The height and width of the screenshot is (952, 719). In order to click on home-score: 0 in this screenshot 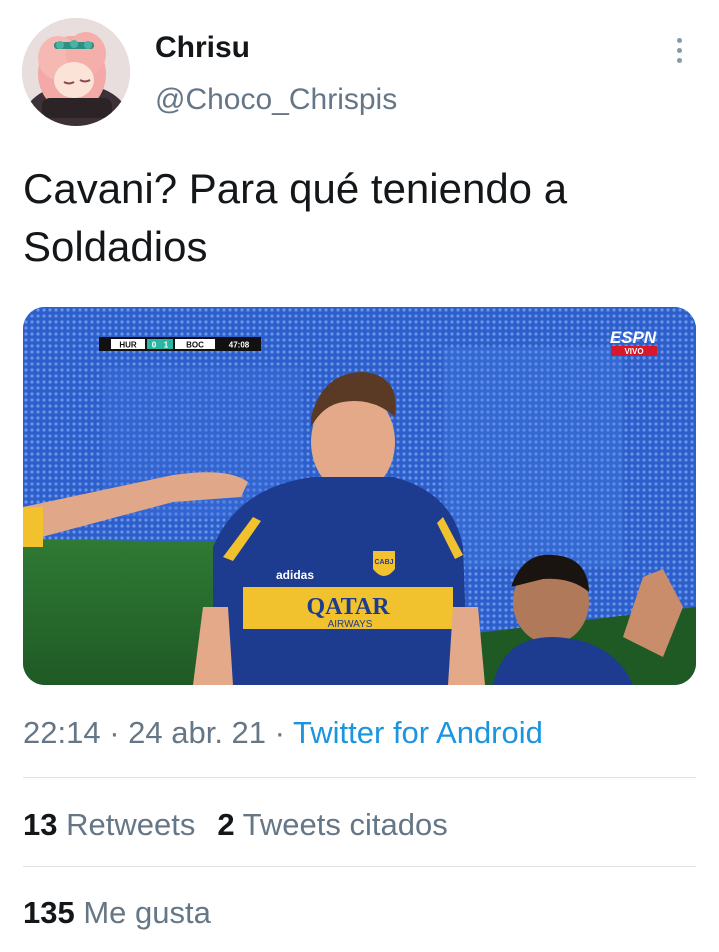, I will do `click(154, 345)`.